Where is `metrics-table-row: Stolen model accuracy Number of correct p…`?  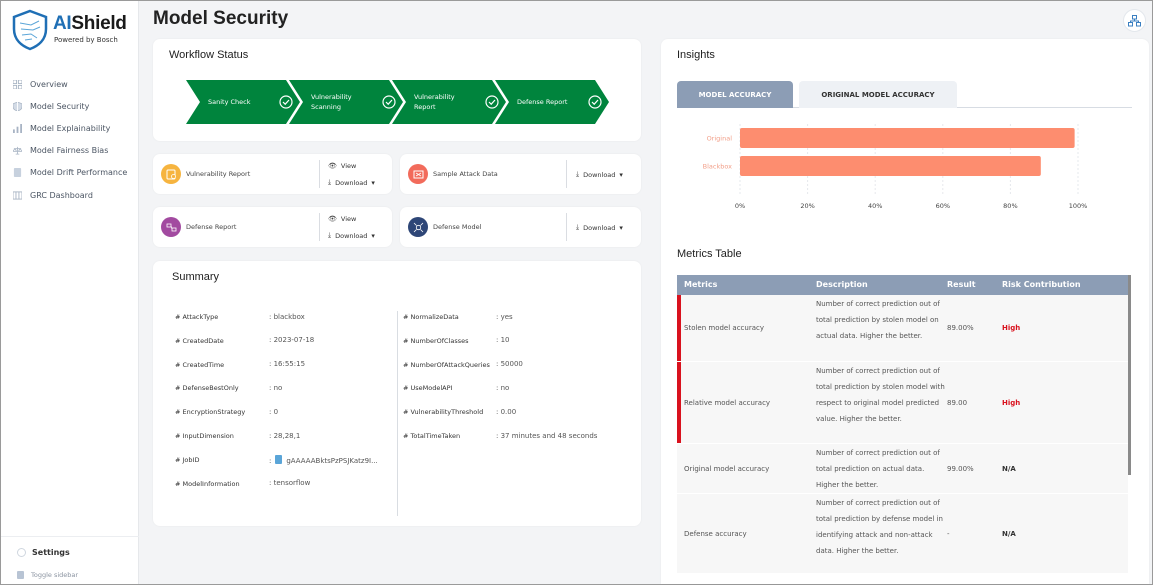 metrics-table-row: Stolen model accuracy Number of correct p… is located at coordinates (902, 328).